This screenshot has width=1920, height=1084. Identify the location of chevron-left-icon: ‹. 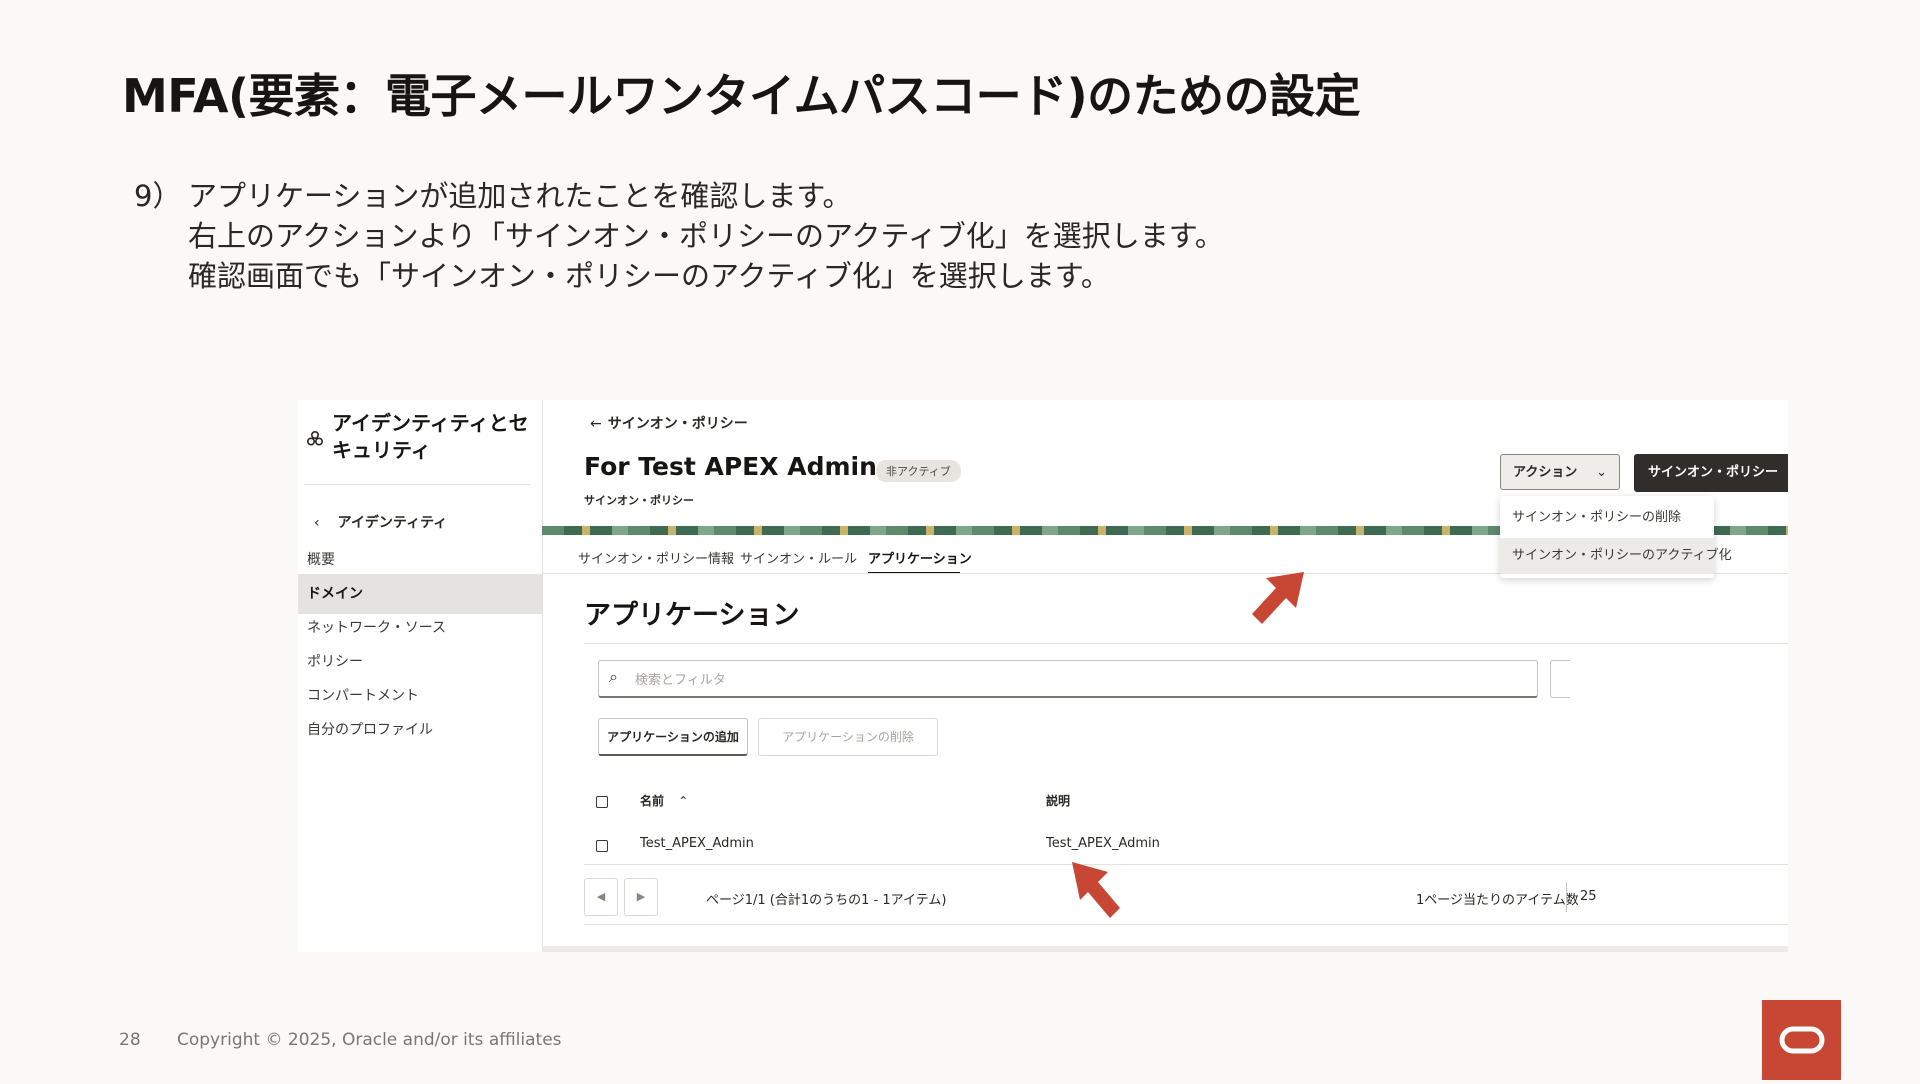
(317, 523).